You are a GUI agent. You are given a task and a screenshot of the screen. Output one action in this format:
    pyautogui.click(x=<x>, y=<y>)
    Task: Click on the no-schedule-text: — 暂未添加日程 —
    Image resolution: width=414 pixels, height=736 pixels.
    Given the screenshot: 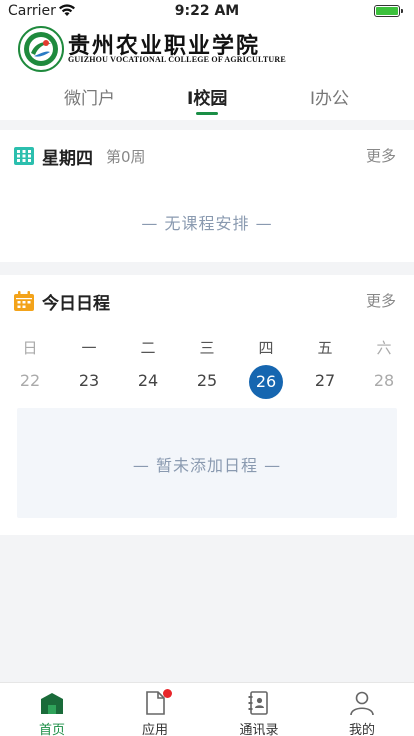 What is the action you would take?
    pyautogui.click(x=207, y=465)
    